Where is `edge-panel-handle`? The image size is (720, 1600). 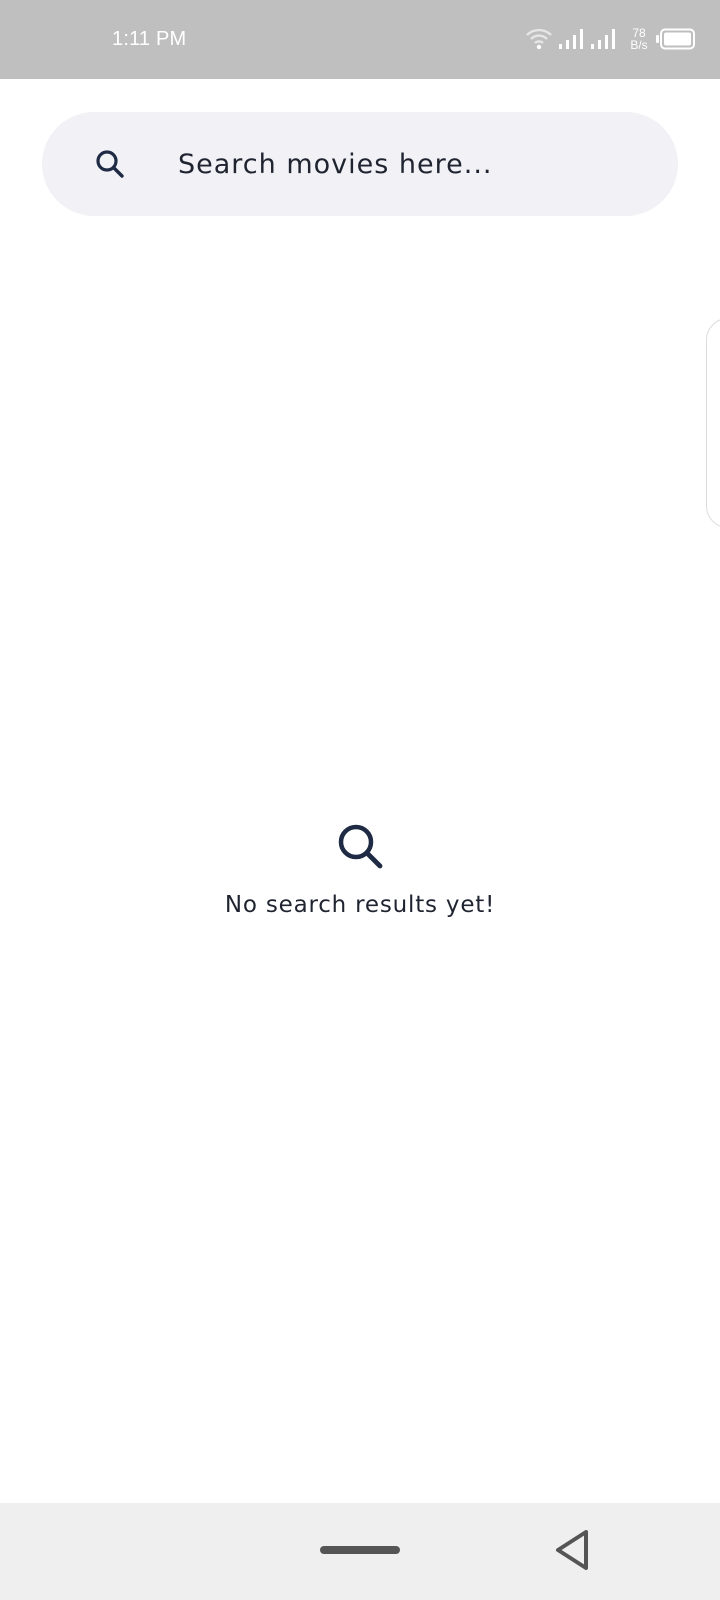
edge-panel-handle is located at coordinates (713, 423).